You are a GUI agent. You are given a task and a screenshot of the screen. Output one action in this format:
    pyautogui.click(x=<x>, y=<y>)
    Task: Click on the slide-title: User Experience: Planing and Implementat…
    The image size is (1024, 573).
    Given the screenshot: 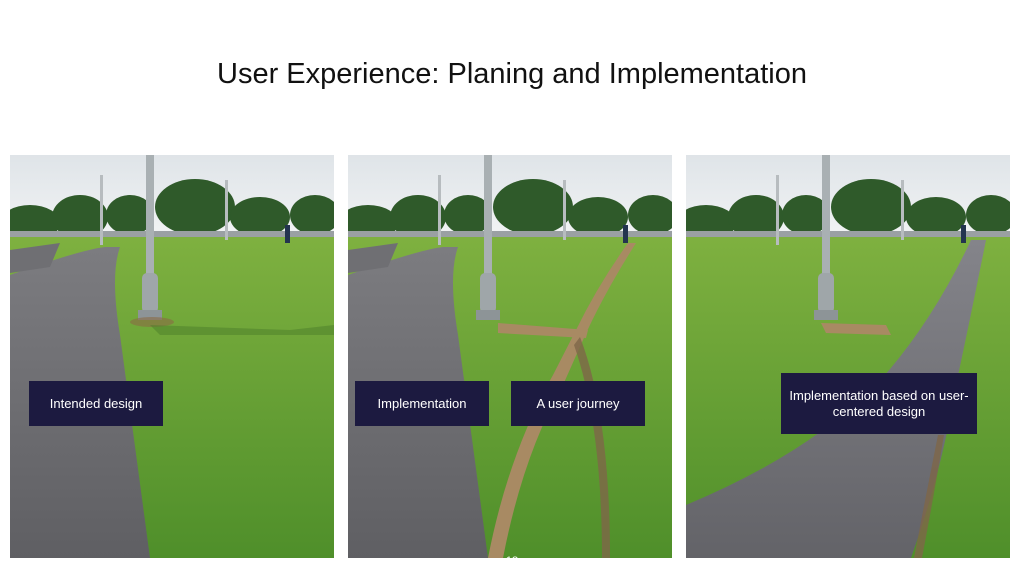 What is the action you would take?
    pyautogui.click(x=512, y=74)
    